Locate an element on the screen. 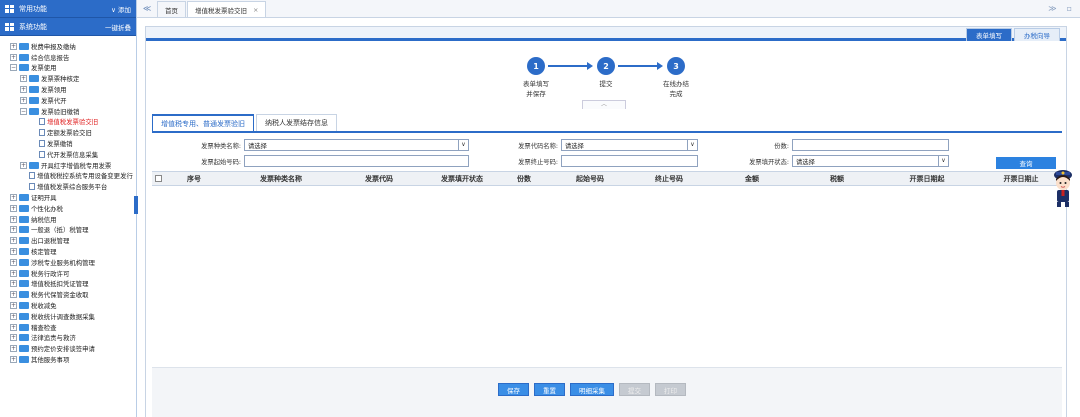 The width and height of the screenshot is (1080, 417). sidebar-item-label: 发票使用 is located at coordinates (44, 68).